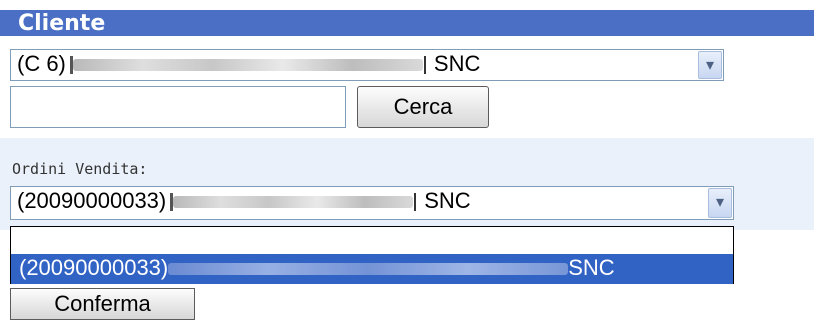  I want to click on confirm-button: Conferma, so click(102, 304).